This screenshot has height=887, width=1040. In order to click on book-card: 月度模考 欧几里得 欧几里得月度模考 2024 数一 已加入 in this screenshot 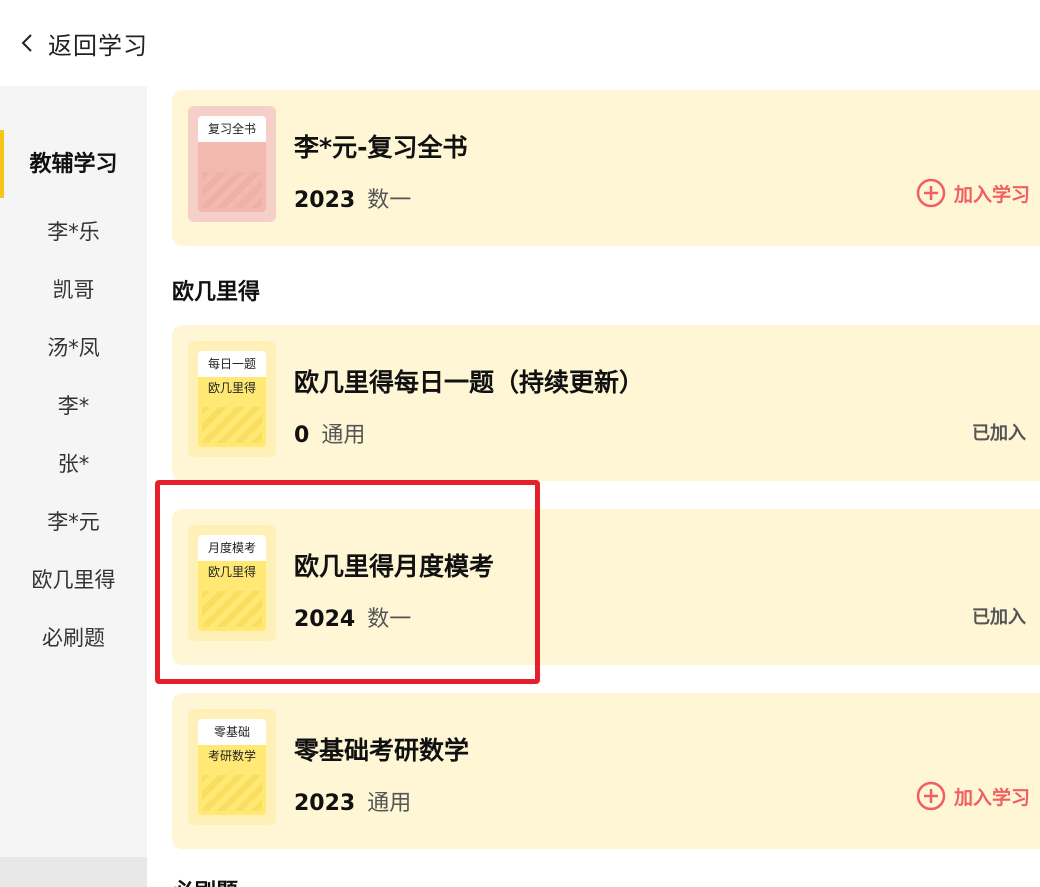, I will do `click(606, 587)`.